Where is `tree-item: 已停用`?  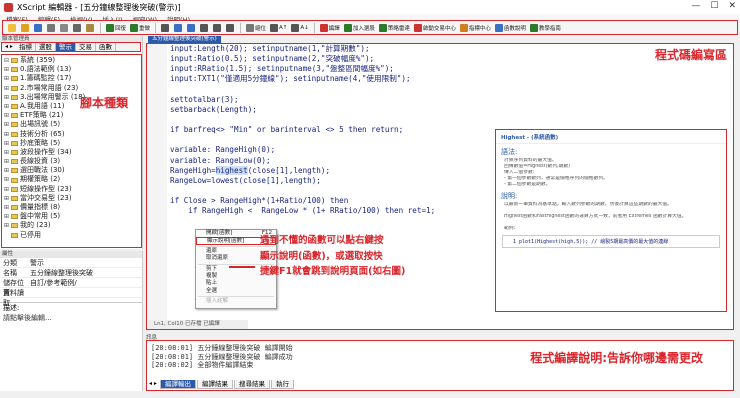
tree-item: 已停用 is located at coordinates (72, 235).